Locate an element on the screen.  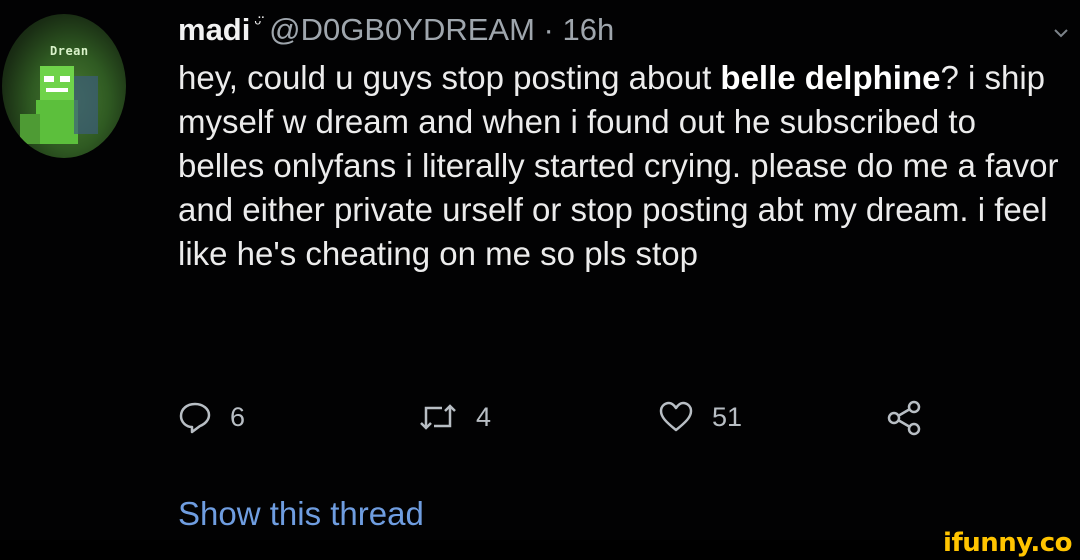
ifunny-watermark: ifunny.co is located at coordinates (1007, 543).